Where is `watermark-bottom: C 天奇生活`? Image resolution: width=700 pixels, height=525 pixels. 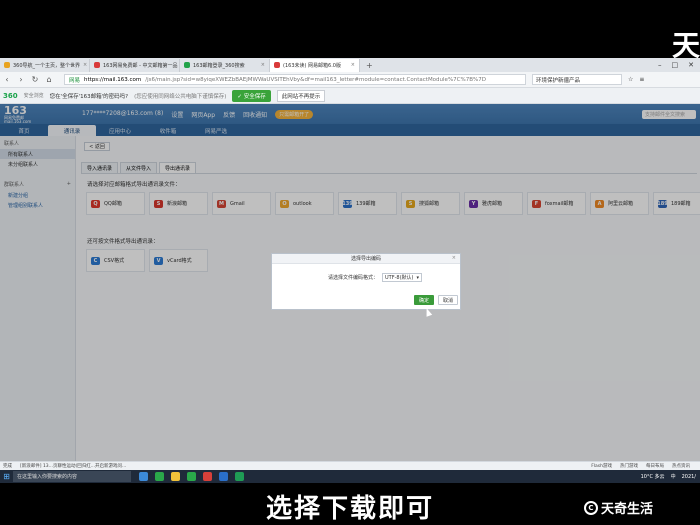
watermark-bottom: C 天奇生活 is located at coordinates (618, 507).